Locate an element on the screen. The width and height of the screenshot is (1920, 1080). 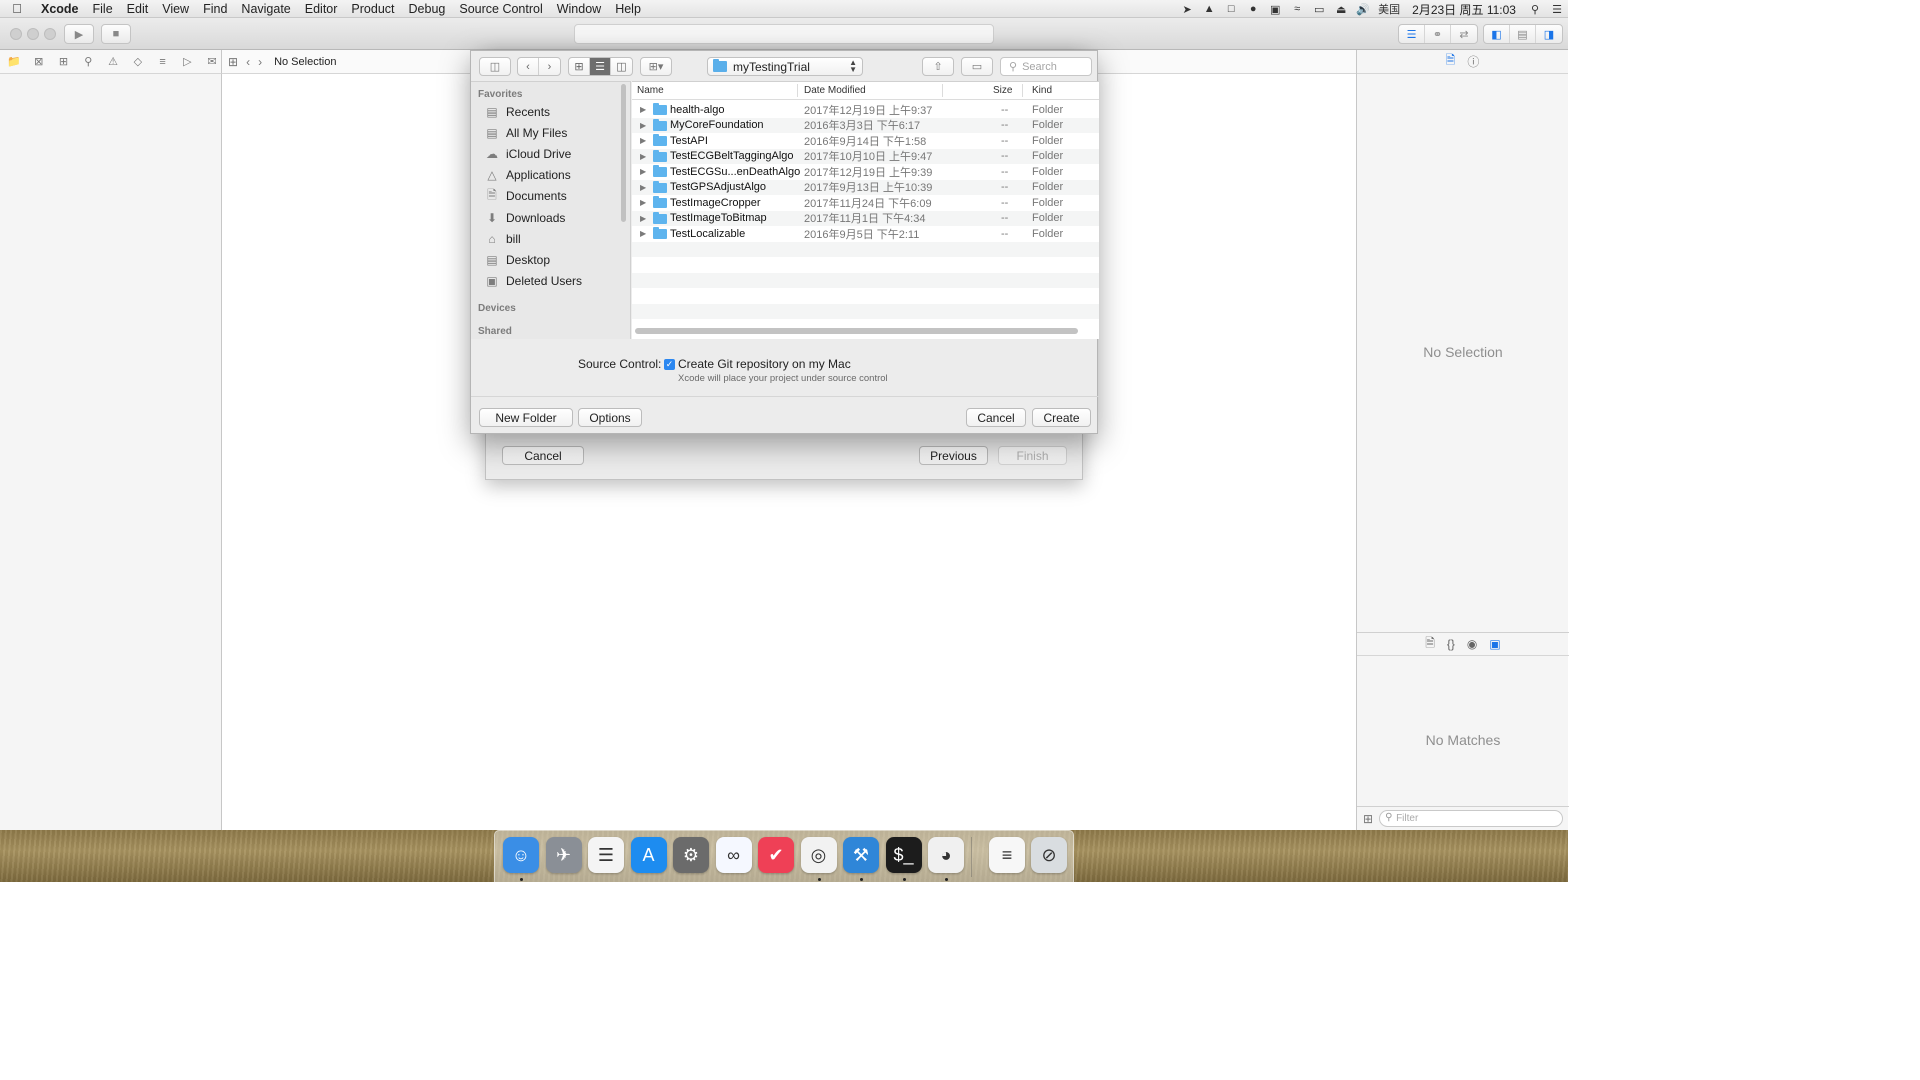
back-icon: ‹ is located at coordinates (528, 66).